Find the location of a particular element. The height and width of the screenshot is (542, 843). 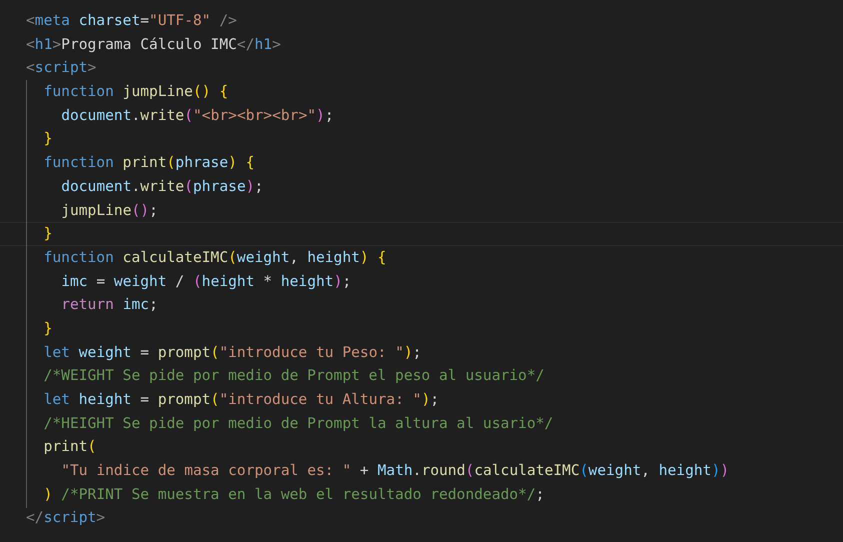

code-line: jumpLine(); is located at coordinates (109, 210).